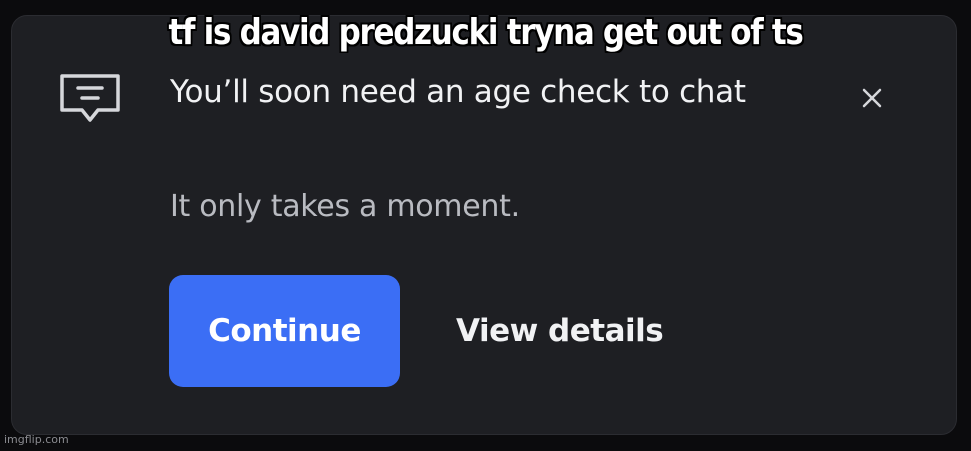 The width and height of the screenshot is (971, 451). I want to click on chat-message-icon, so click(90, 98).